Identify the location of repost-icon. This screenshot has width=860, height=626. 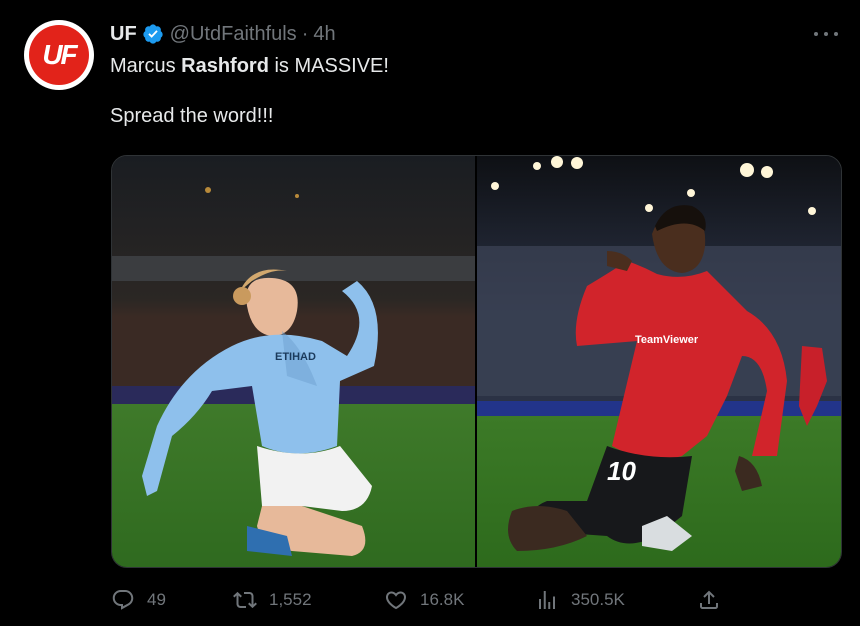
(245, 600).